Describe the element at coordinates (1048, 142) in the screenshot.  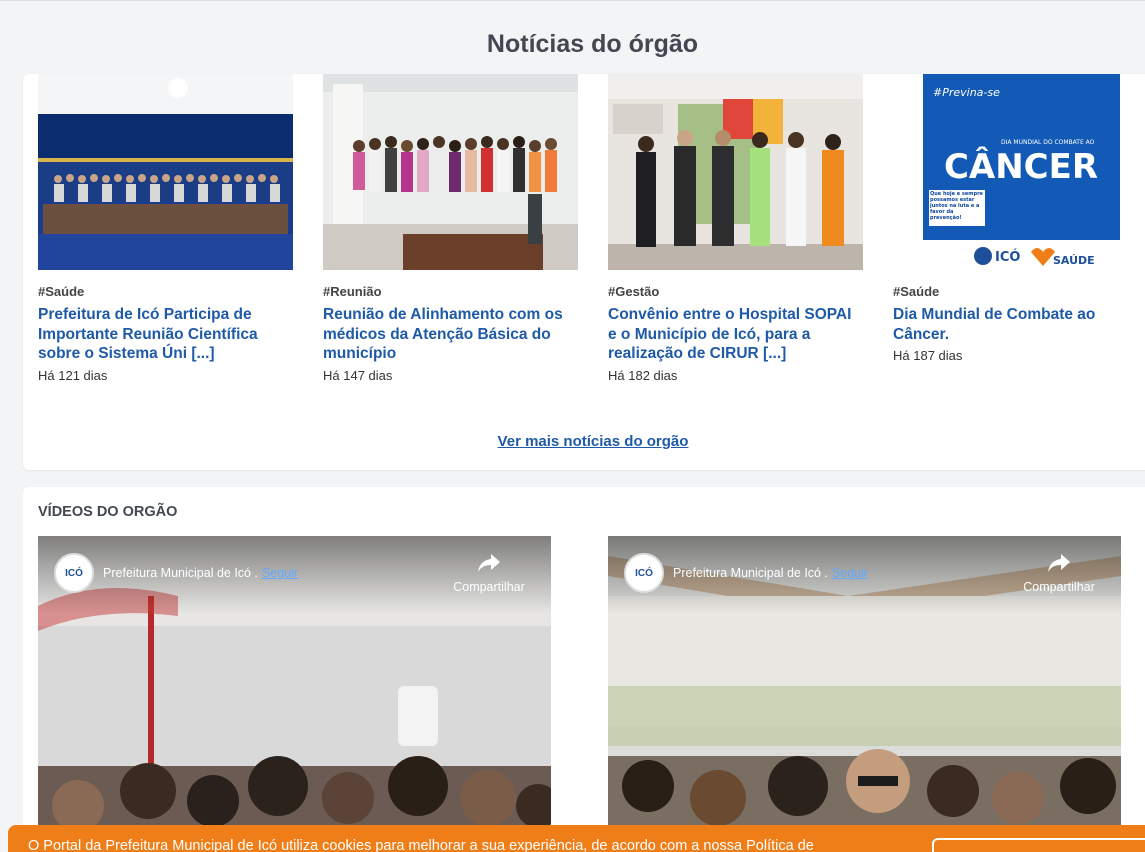
I see `poster-subtitle: DIA MUNDIAL DO COMBATE AO` at that location.